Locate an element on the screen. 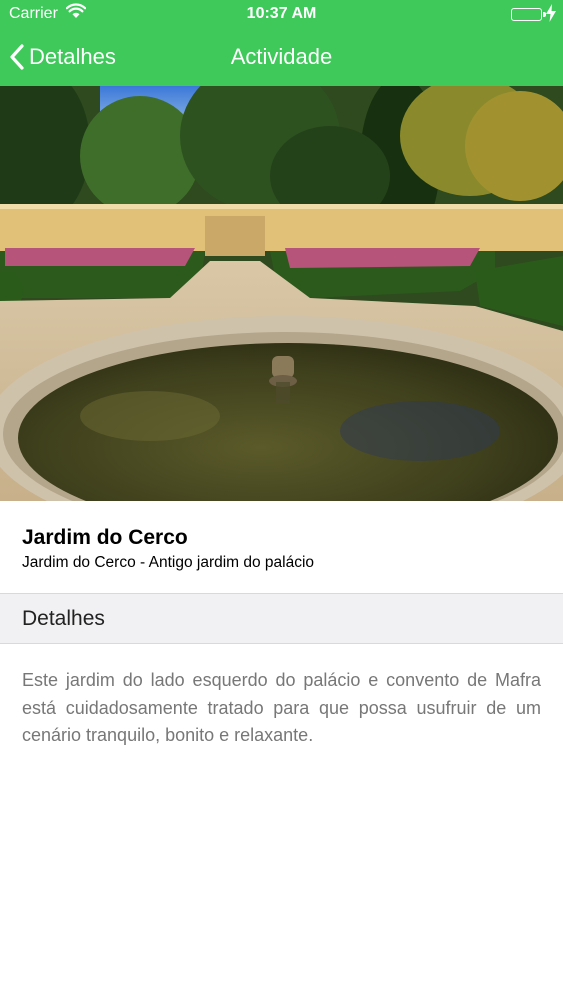 Image resolution: width=563 pixels, height=1000 pixels. section-header-label: Detalhes is located at coordinates (63, 618).